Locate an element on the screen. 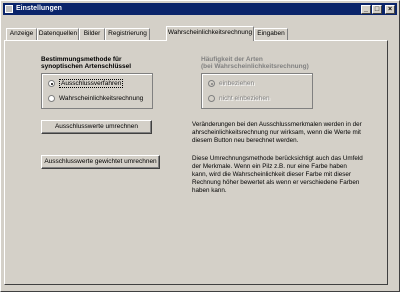 This screenshot has width=400, height=292. radio-label-ausschlussverfahren: Ausschlussverfahren is located at coordinates (91, 83).